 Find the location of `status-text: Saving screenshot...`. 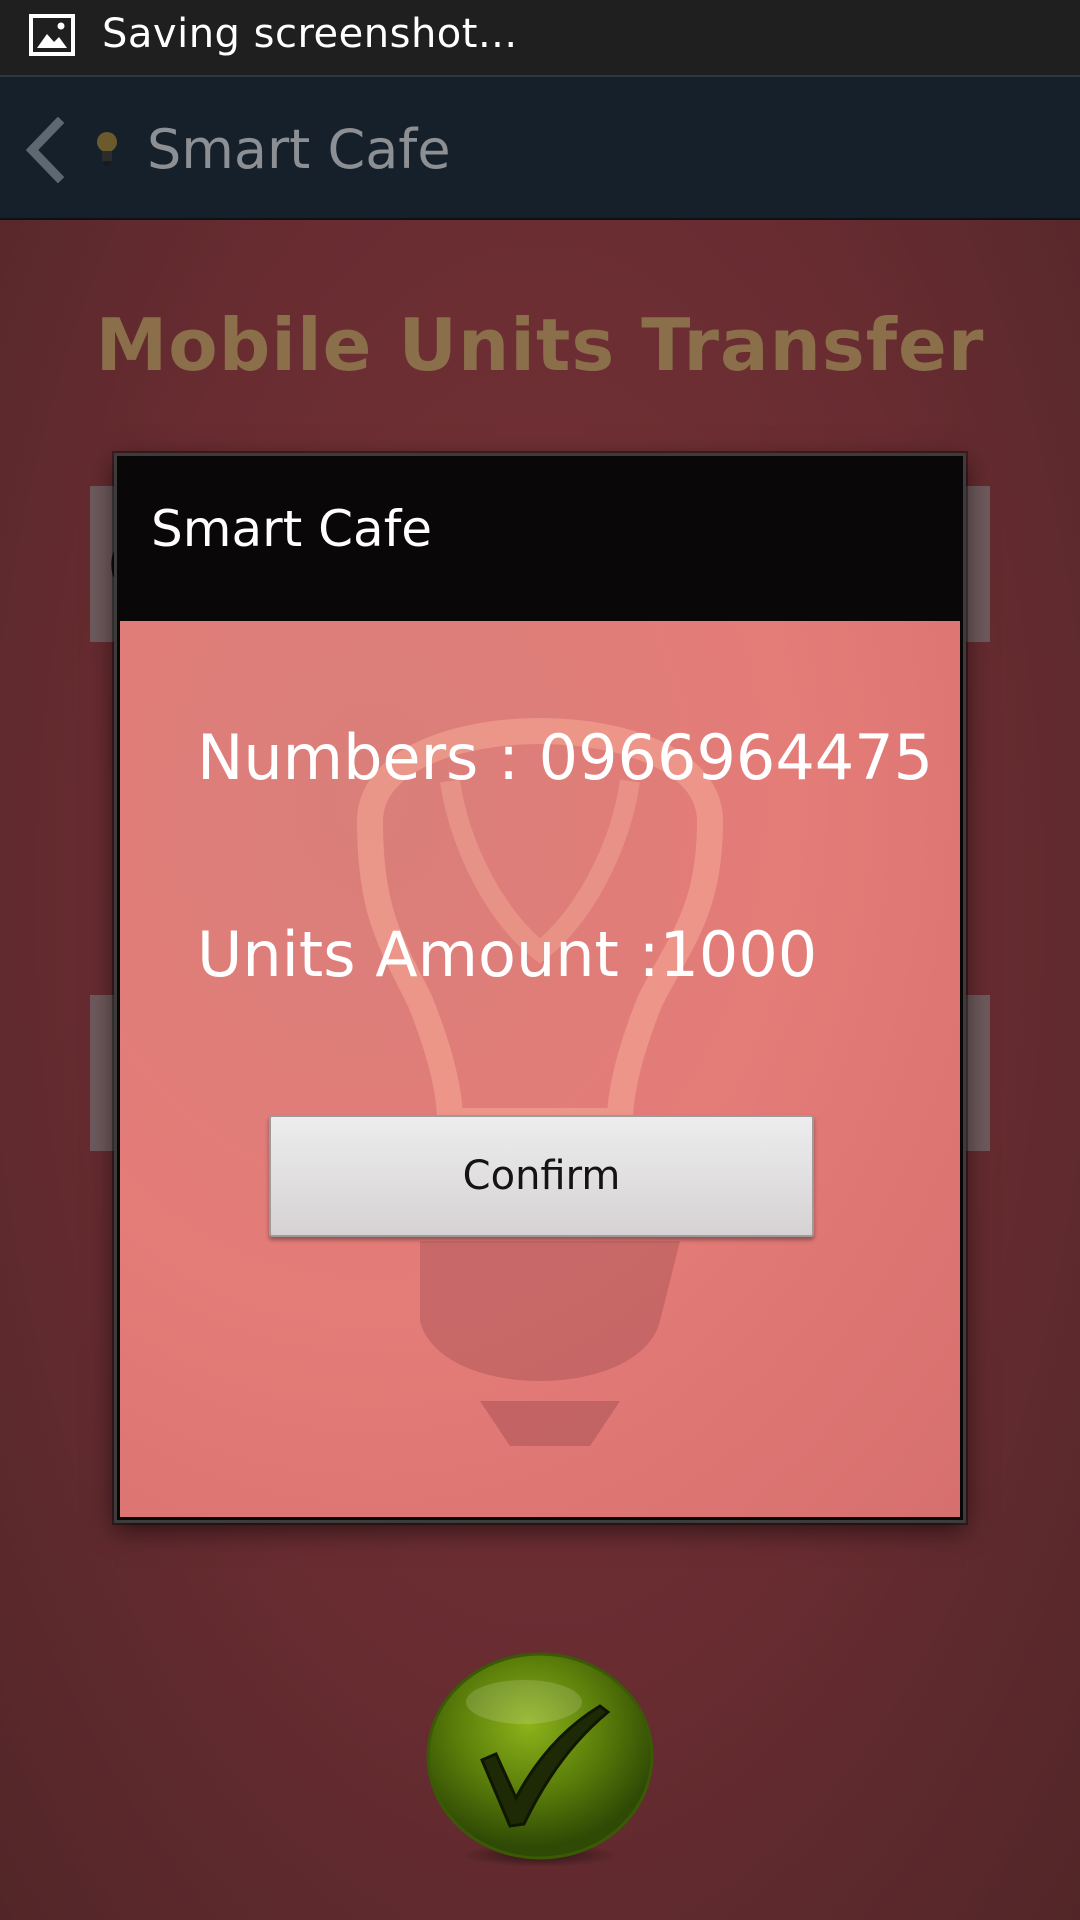

status-text: Saving screenshot... is located at coordinates (310, 34).